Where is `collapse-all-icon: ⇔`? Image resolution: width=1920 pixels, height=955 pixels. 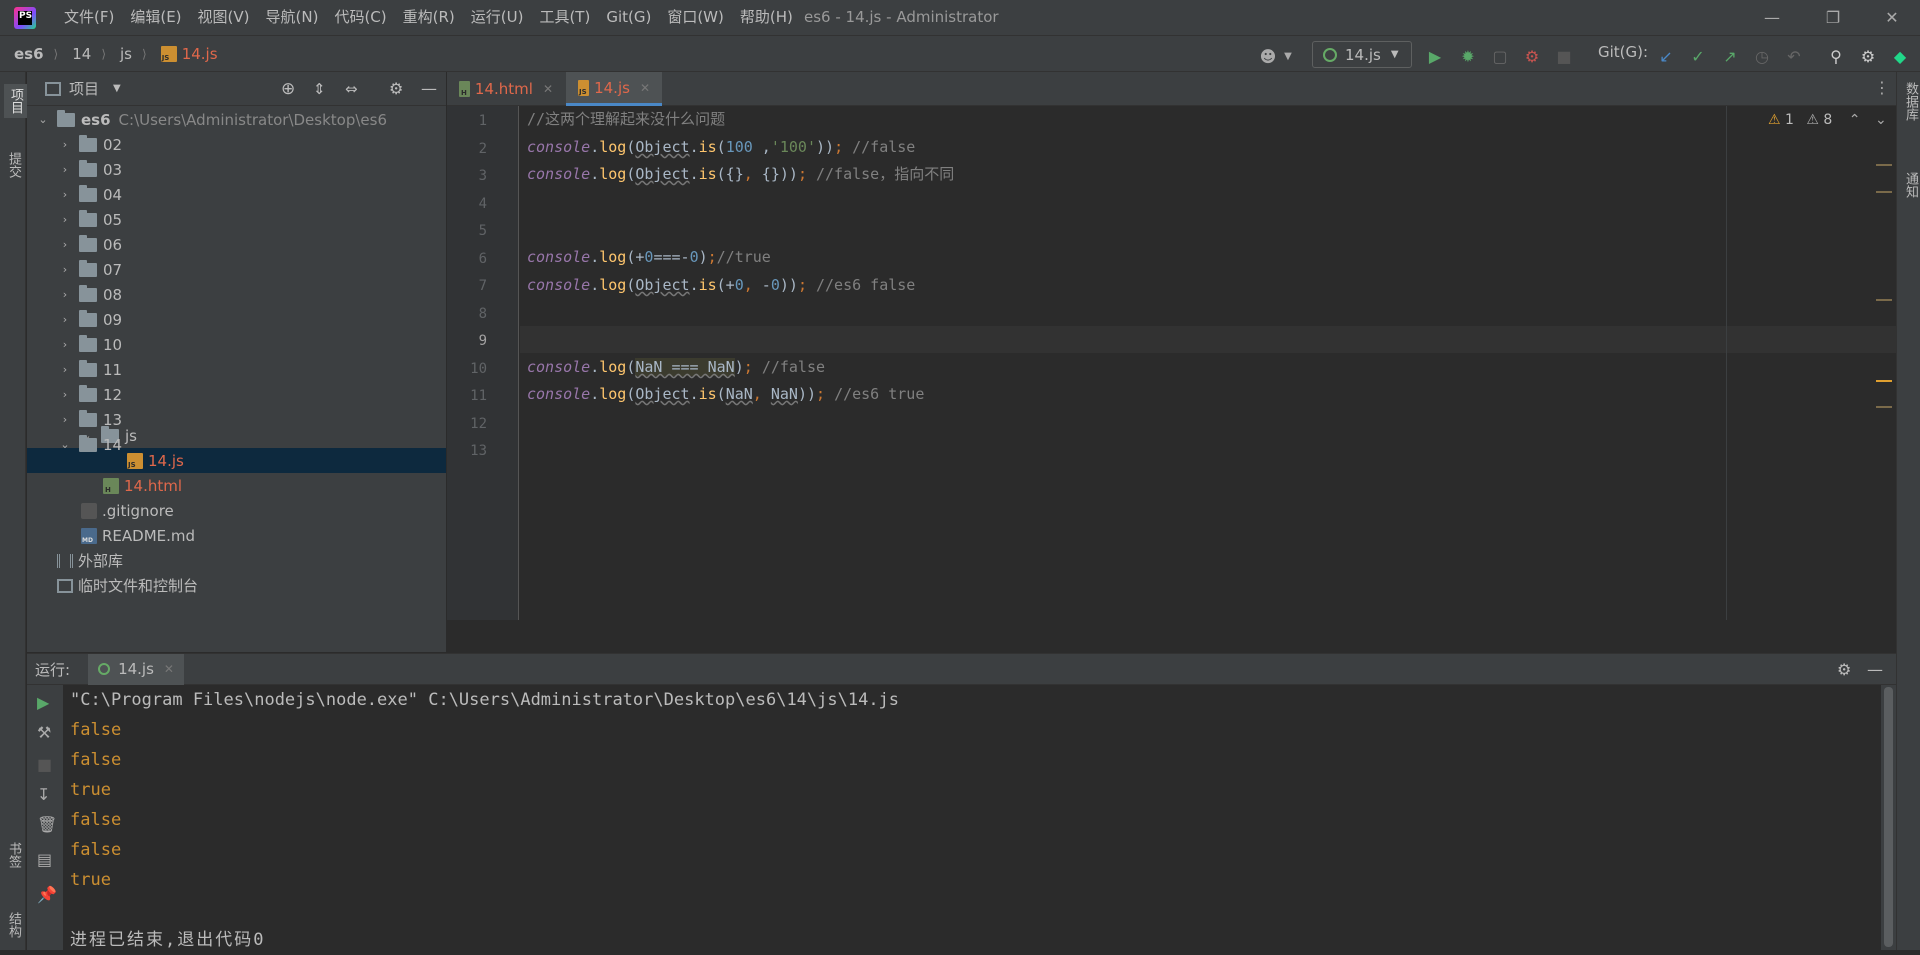
collapse-all-icon: ⇔ is located at coordinates (351, 89).